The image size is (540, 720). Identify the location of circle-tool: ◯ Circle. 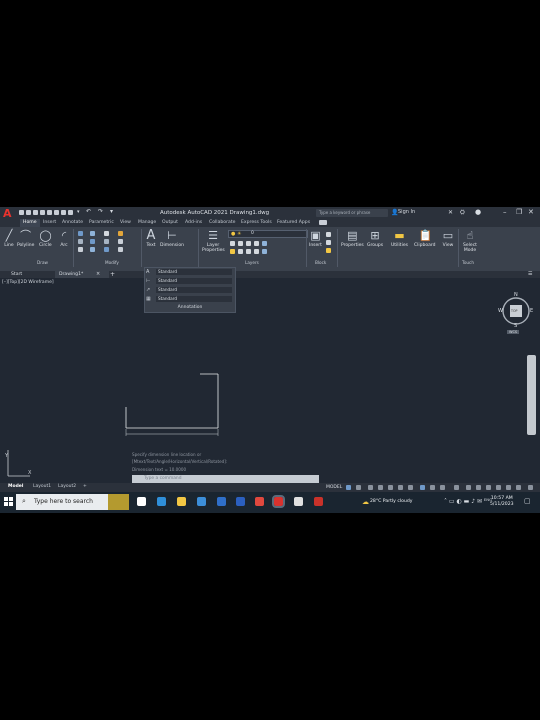
(45, 239).